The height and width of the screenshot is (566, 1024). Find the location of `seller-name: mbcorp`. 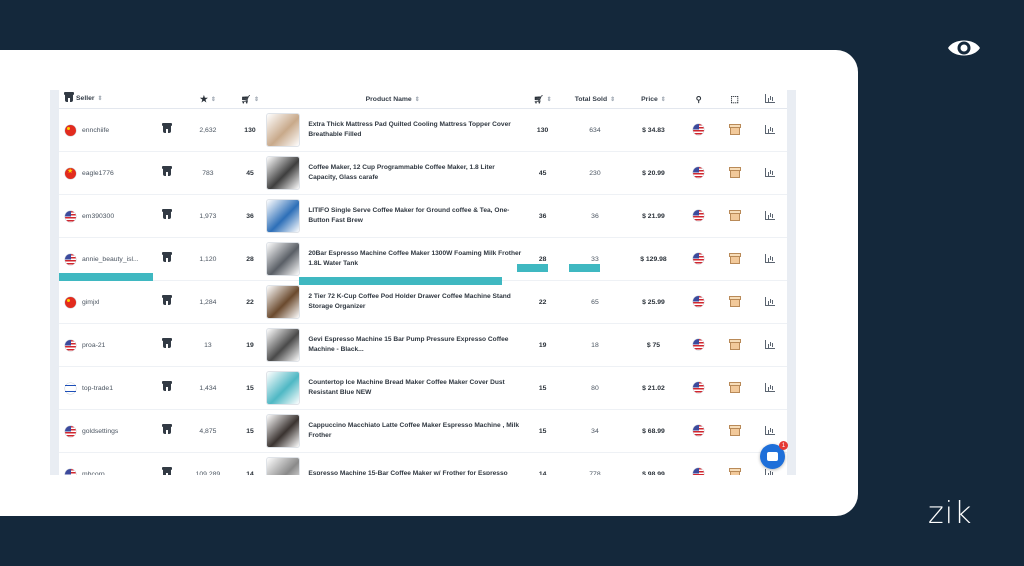

seller-name: mbcorp is located at coordinates (93, 473).